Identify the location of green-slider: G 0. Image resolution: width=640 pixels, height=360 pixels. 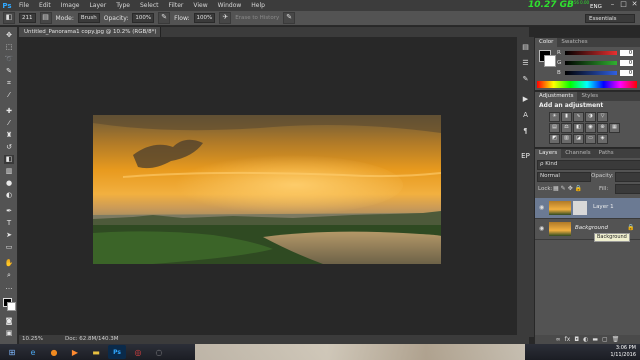
(598, 62).